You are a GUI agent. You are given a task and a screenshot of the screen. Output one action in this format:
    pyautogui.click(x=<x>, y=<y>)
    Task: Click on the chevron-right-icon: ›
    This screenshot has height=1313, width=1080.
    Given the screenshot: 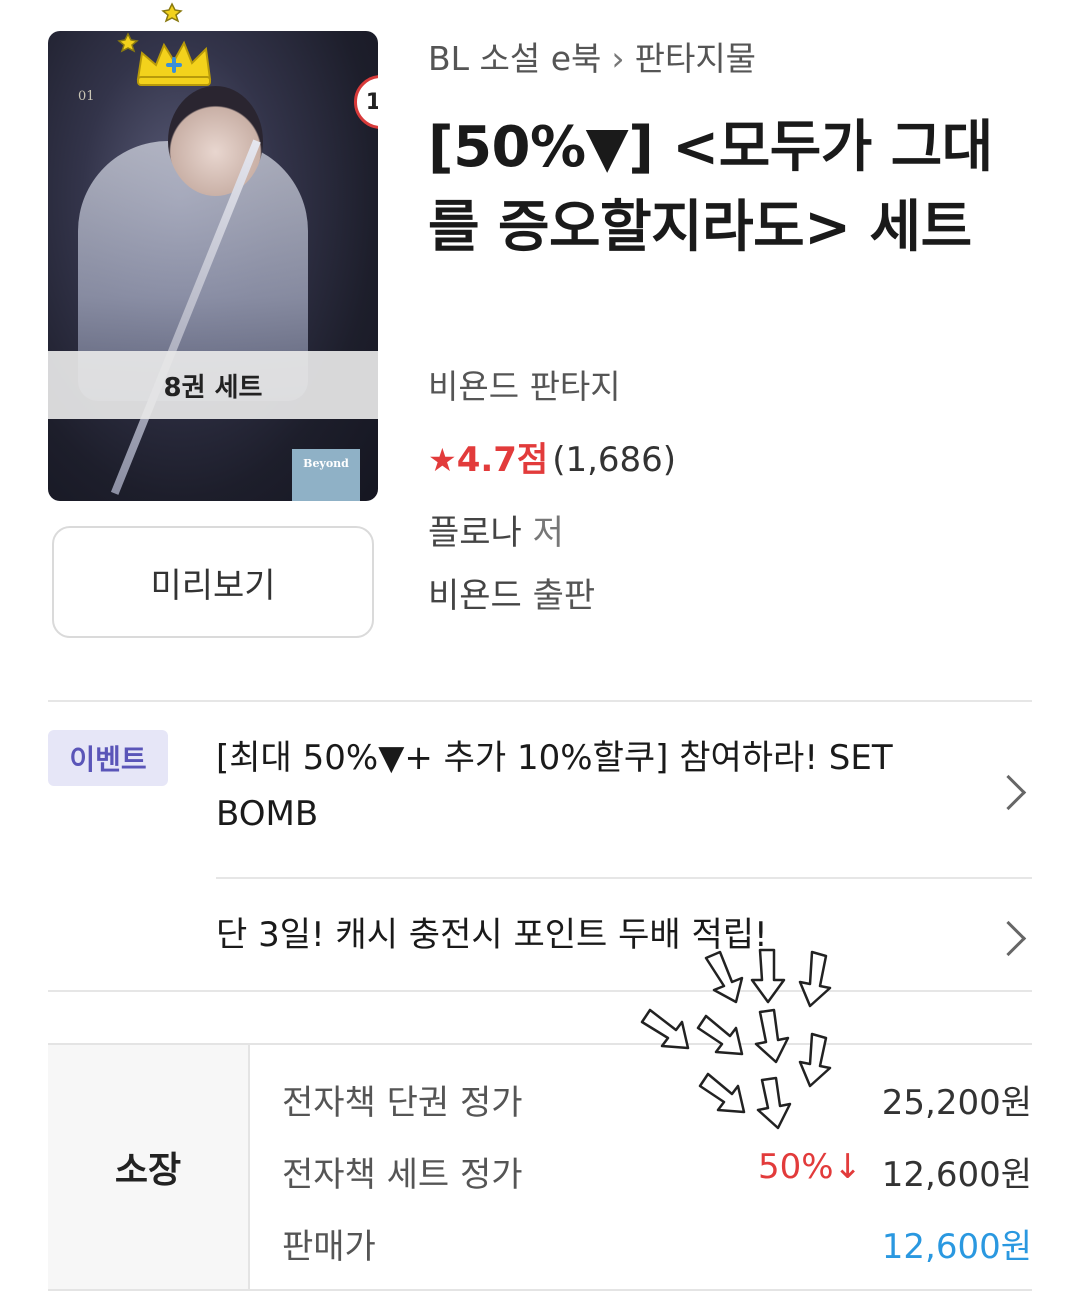 What is the action you would take?
    pyautogui.click(x=618, y=58)
    